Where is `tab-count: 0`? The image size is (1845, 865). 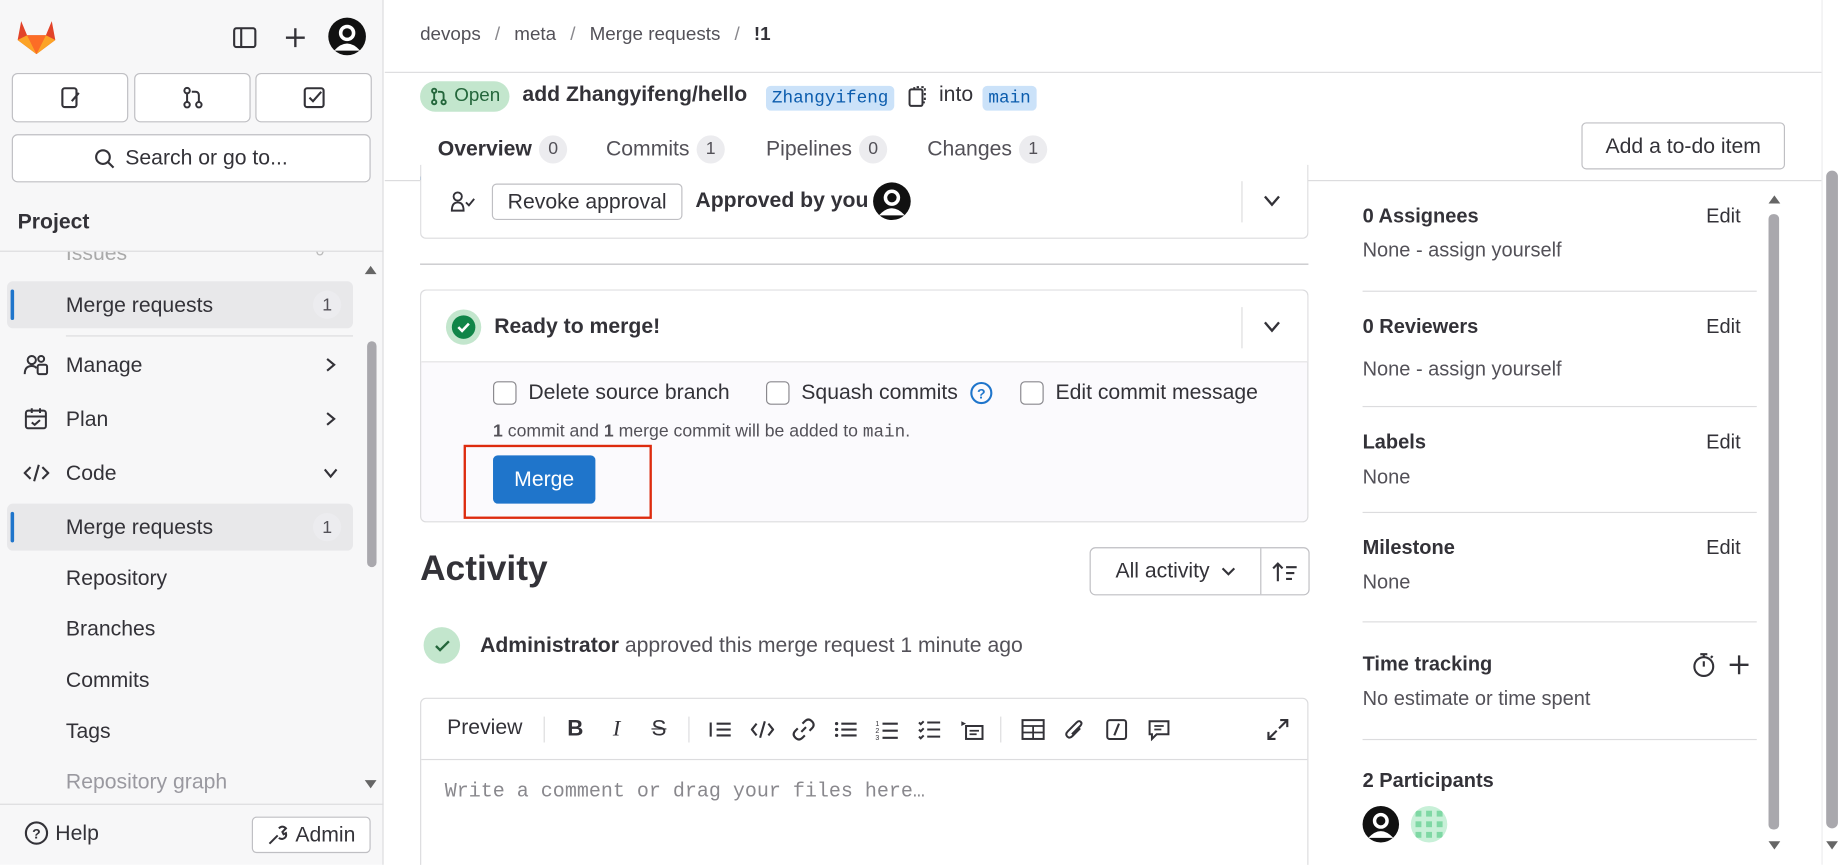
tab-count: 0 is located at coordinates (553, 148).